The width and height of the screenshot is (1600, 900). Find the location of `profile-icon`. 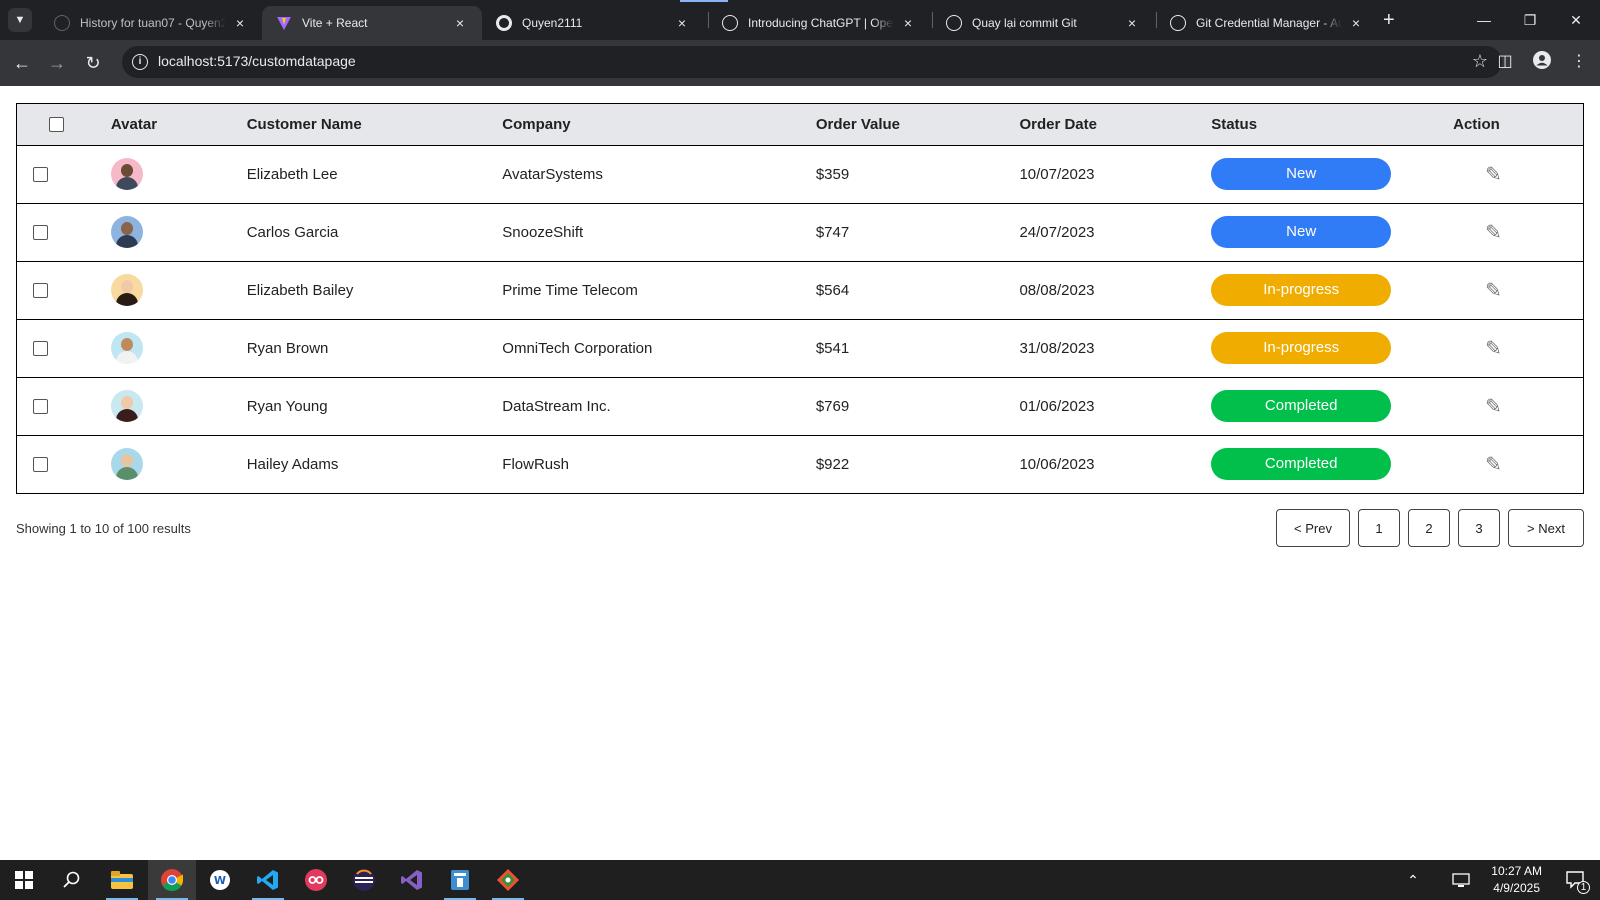

profile-icon is located at coordinates (1542, 62).